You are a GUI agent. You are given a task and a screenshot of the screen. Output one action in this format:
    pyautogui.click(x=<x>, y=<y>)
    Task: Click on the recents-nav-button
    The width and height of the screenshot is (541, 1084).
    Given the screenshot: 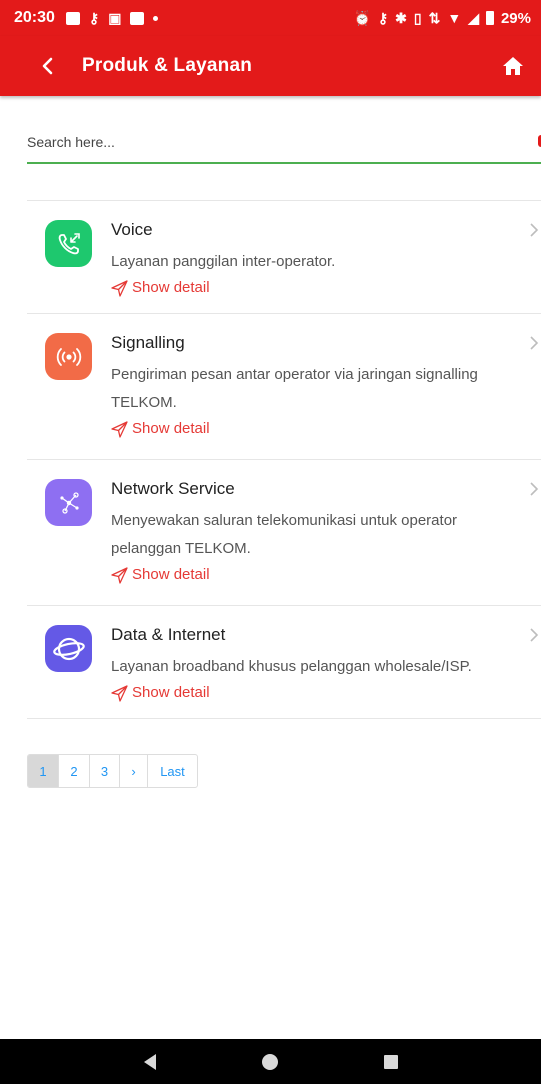 What is the action you would take?
    pyautogui.click(x=391, y=1062)
    